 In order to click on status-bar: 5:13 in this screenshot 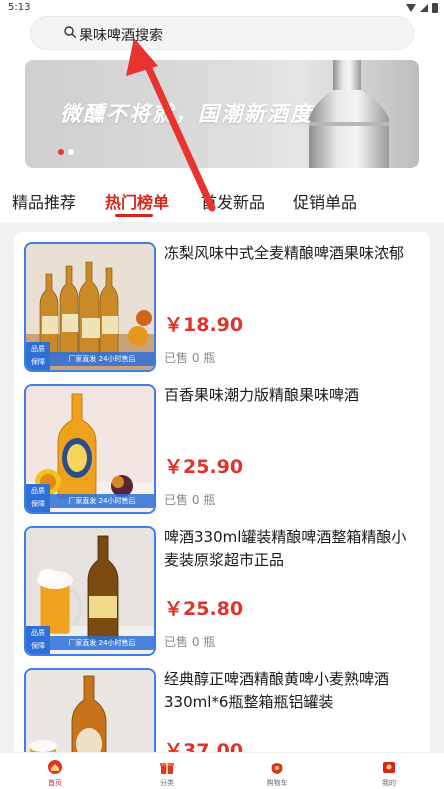, I will do `click(222, 8)`.